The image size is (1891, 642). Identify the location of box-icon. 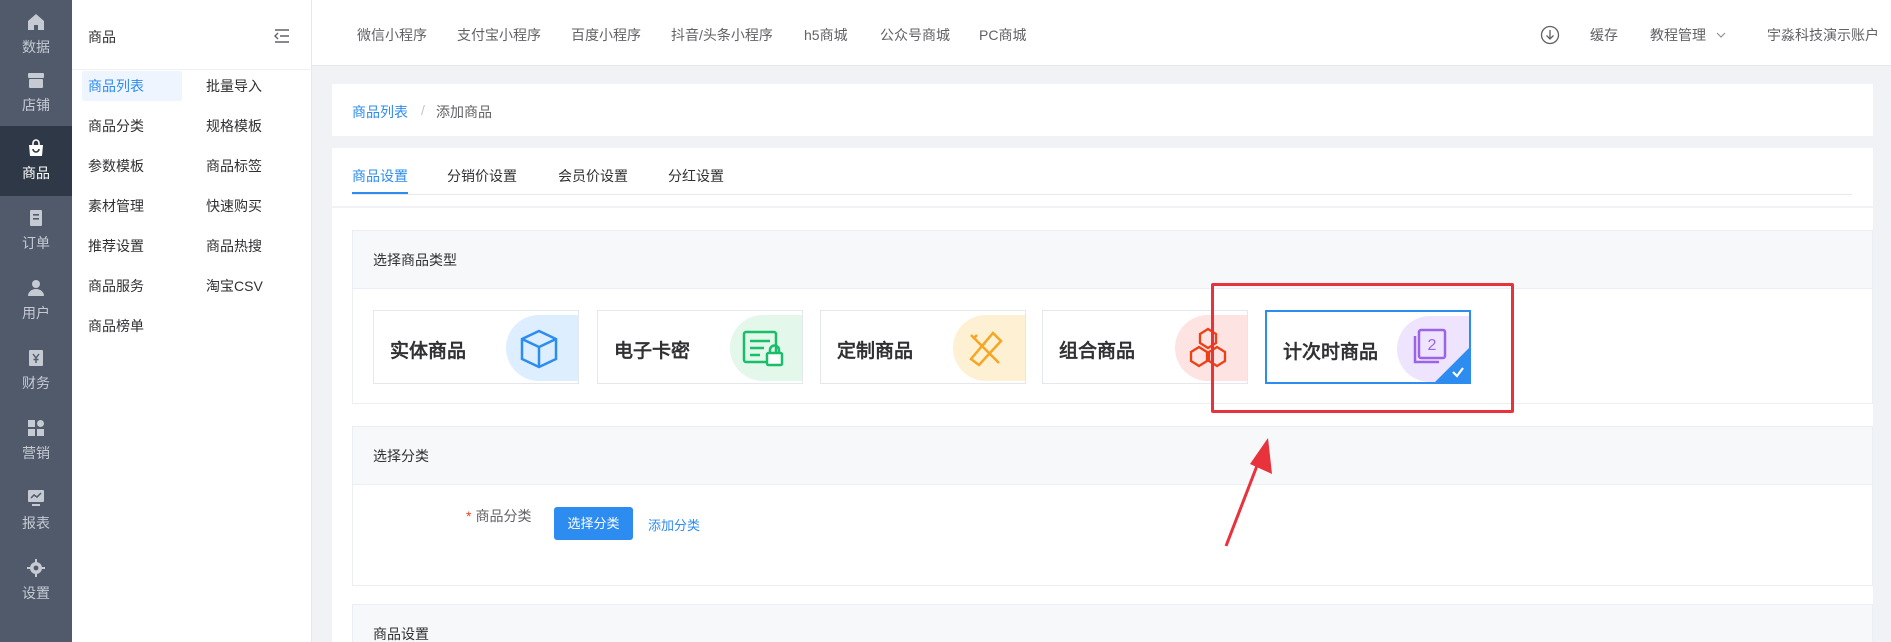
(539, 349).